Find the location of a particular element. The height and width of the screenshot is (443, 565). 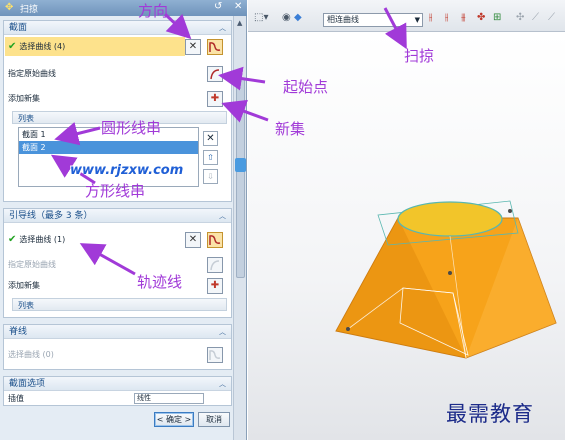

annotation-trajectory: 轨迹线 is located at coordinates (160, 282).